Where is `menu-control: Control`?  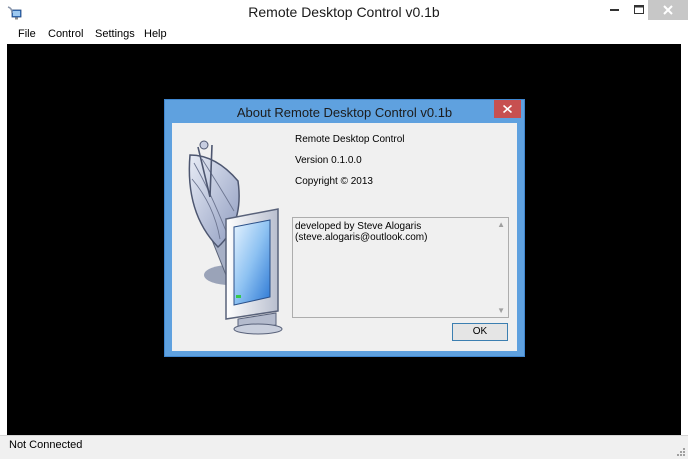
menu-control: Control is located at coordinates (65, 34).